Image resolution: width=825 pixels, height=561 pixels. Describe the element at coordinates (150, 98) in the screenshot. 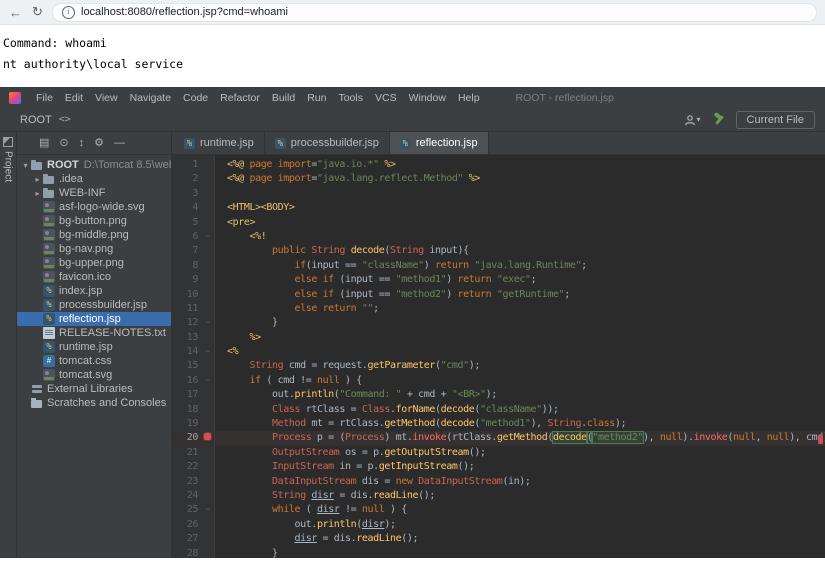

I see `menu-item-navigate: Navigate` at that location.